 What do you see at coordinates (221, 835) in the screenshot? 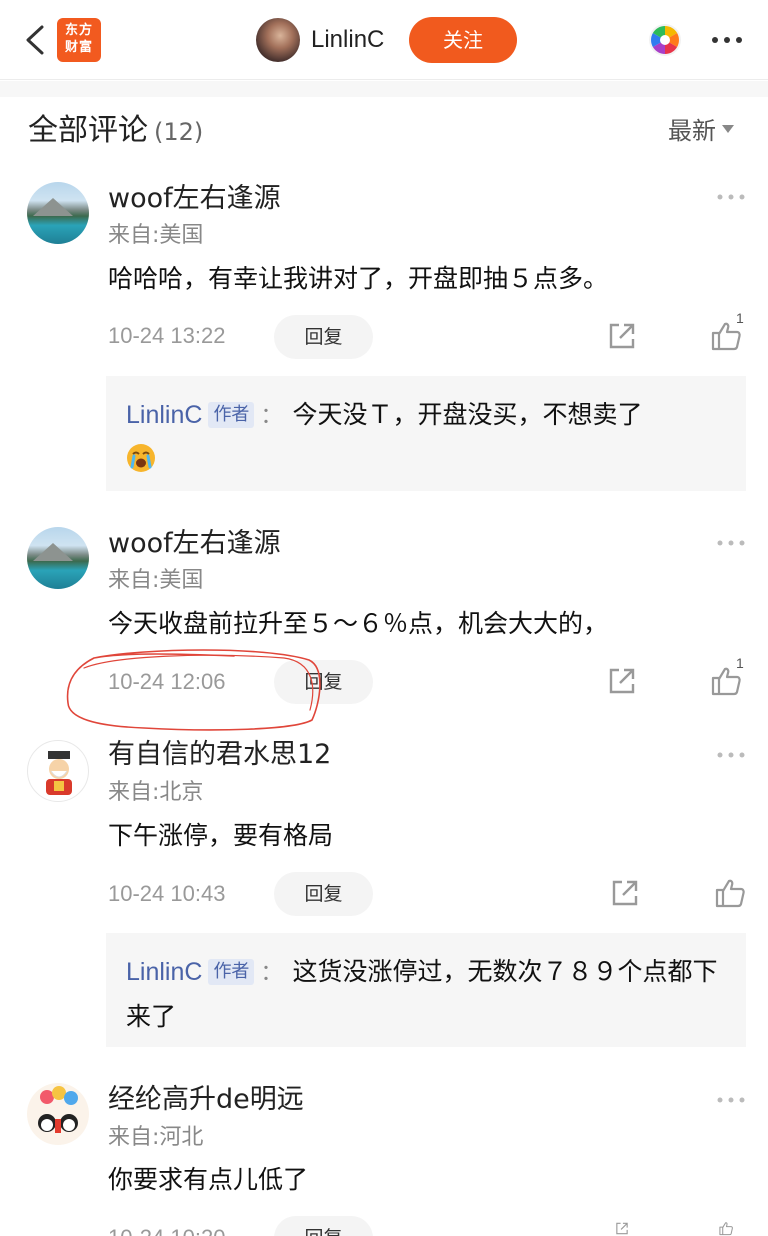
I see `comment-text: 下午涨停，要有格局` at bounding box center [221, 835].